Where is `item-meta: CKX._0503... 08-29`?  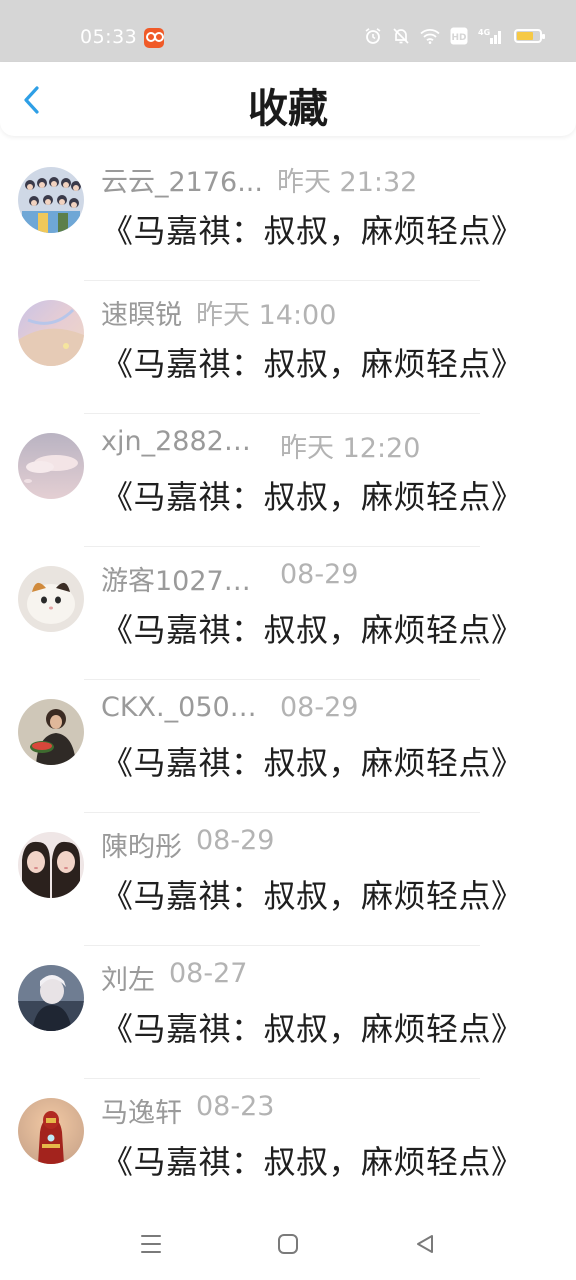
item-meta: CKX._0503... 08-29 is located at coordinates (229, 707).